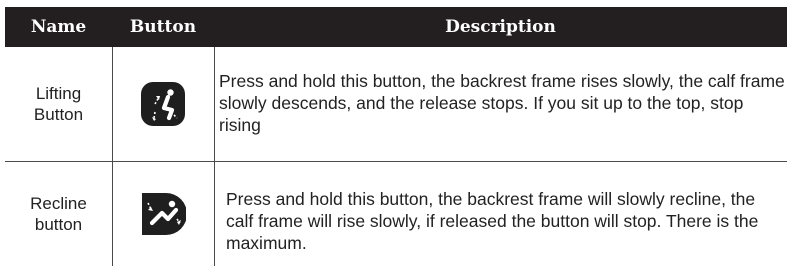  I want to click on recline-seat-icon, so click(164, 214).